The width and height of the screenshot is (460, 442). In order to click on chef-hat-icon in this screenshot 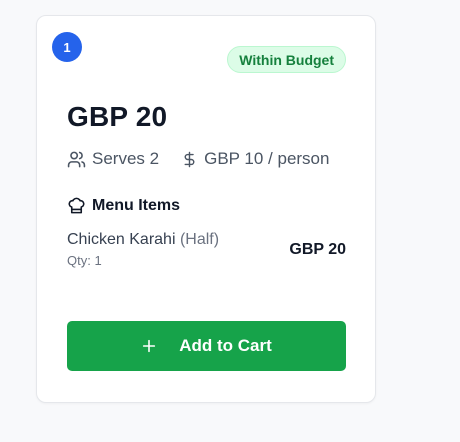, I will do `click(76, 205)`.